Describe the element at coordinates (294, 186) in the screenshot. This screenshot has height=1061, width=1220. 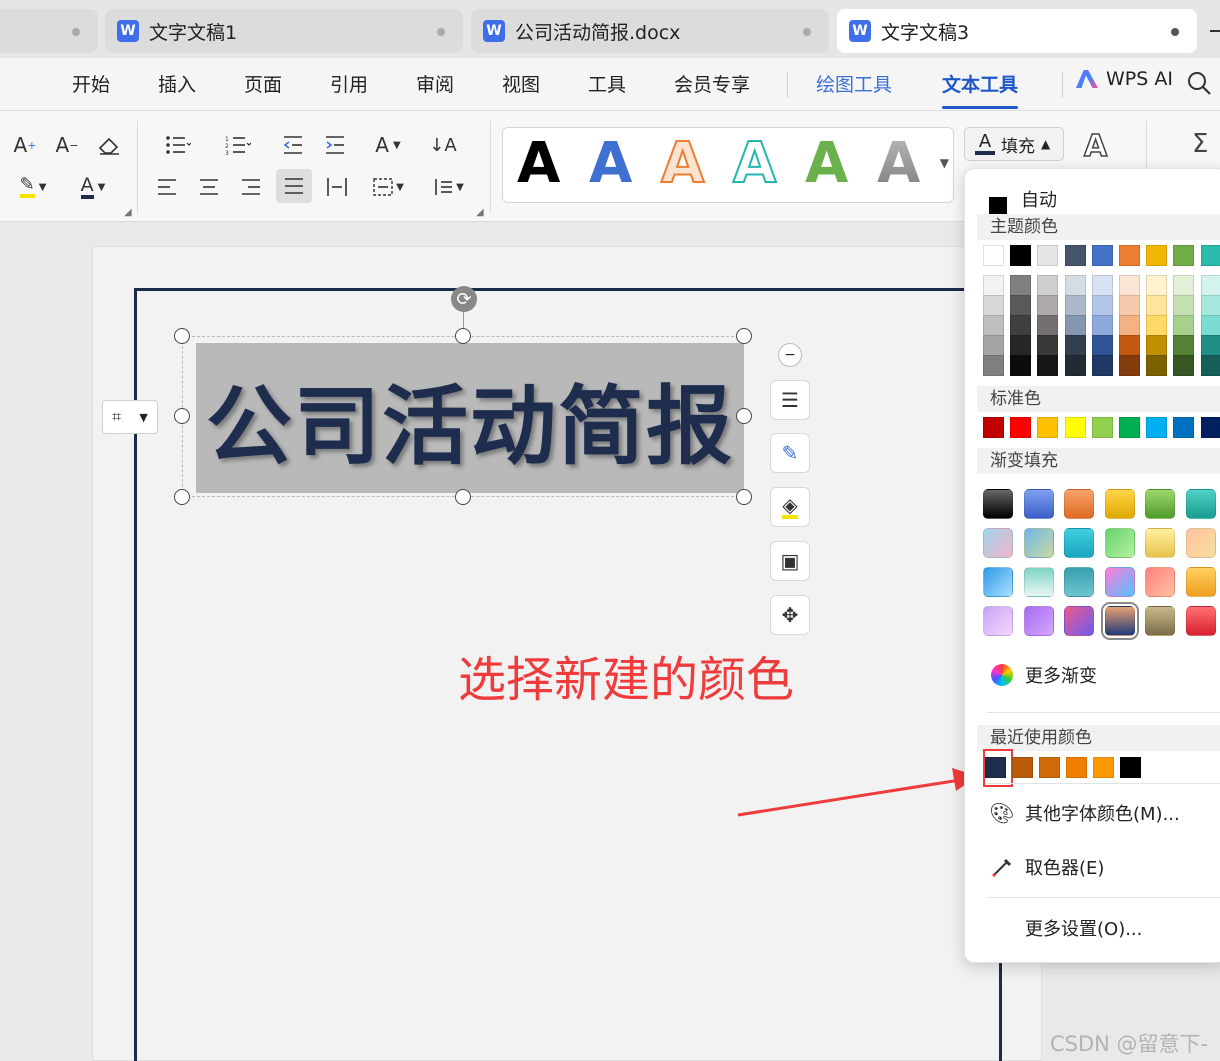
I see `justify-button` at that location.